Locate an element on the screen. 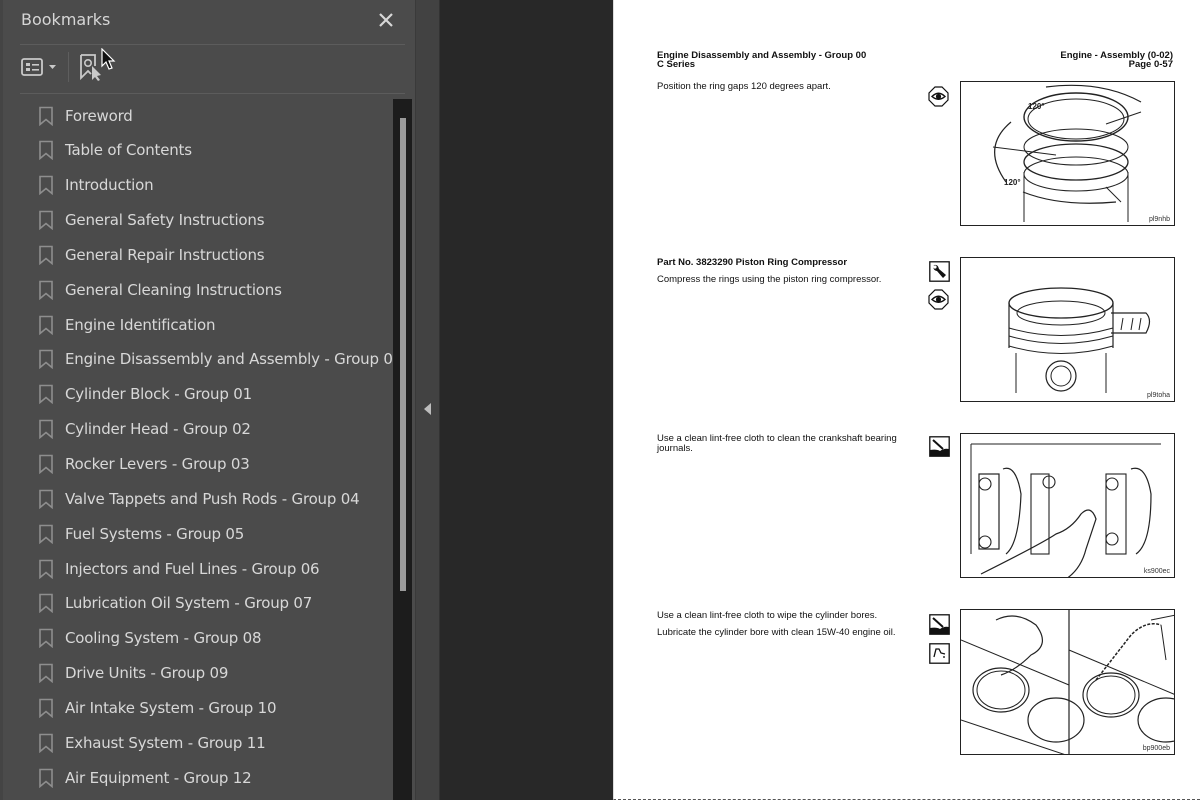 This screenshot has width=1200, height=800. bookmark-label: Air Intake System - Group 10 is located at coordinates (171, 707).